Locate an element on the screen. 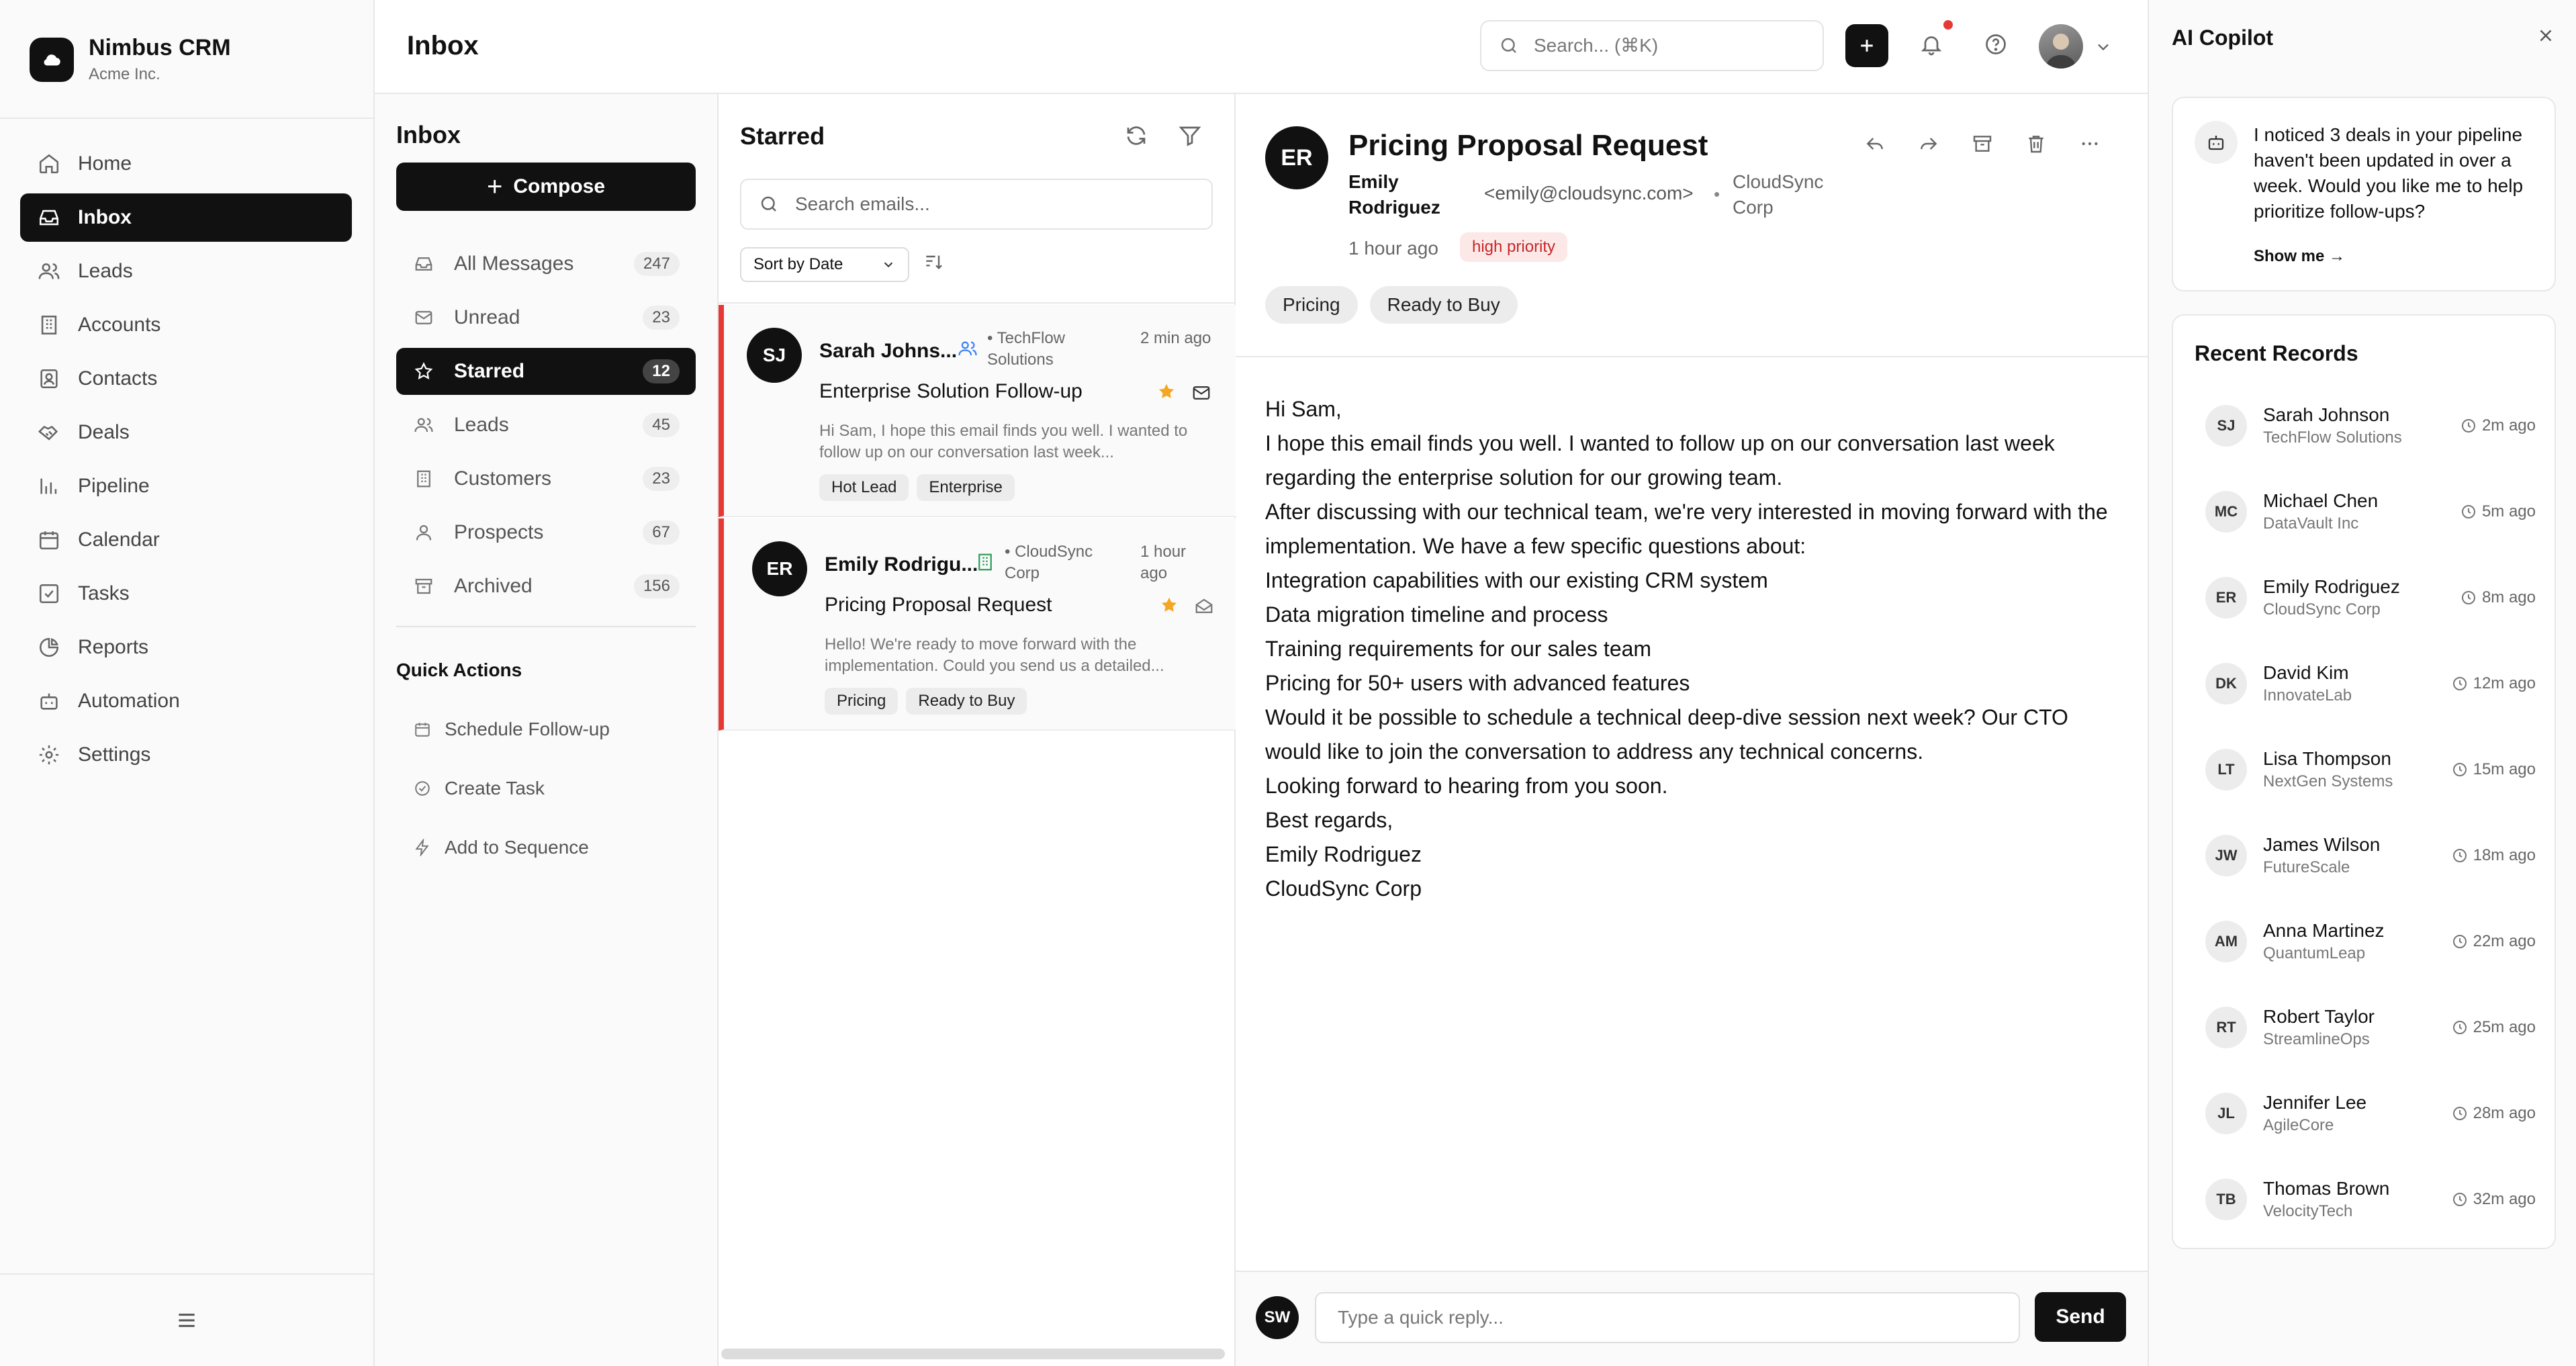 Image resolution: width=2576 pixels, height=1366 pixels. email-tags: Pricing Ready to Buy is located at coordinates (926, 701).